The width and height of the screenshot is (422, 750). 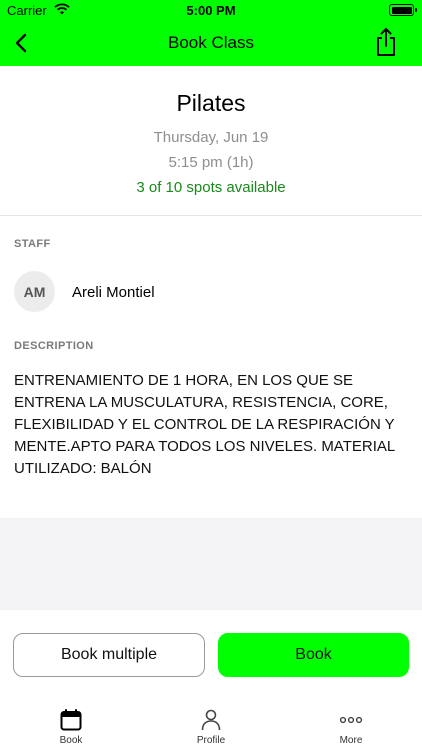 What do you see at coordinates (386, 42) in the screenshot?
I see `share-icon` at bounding box center [386, 42].